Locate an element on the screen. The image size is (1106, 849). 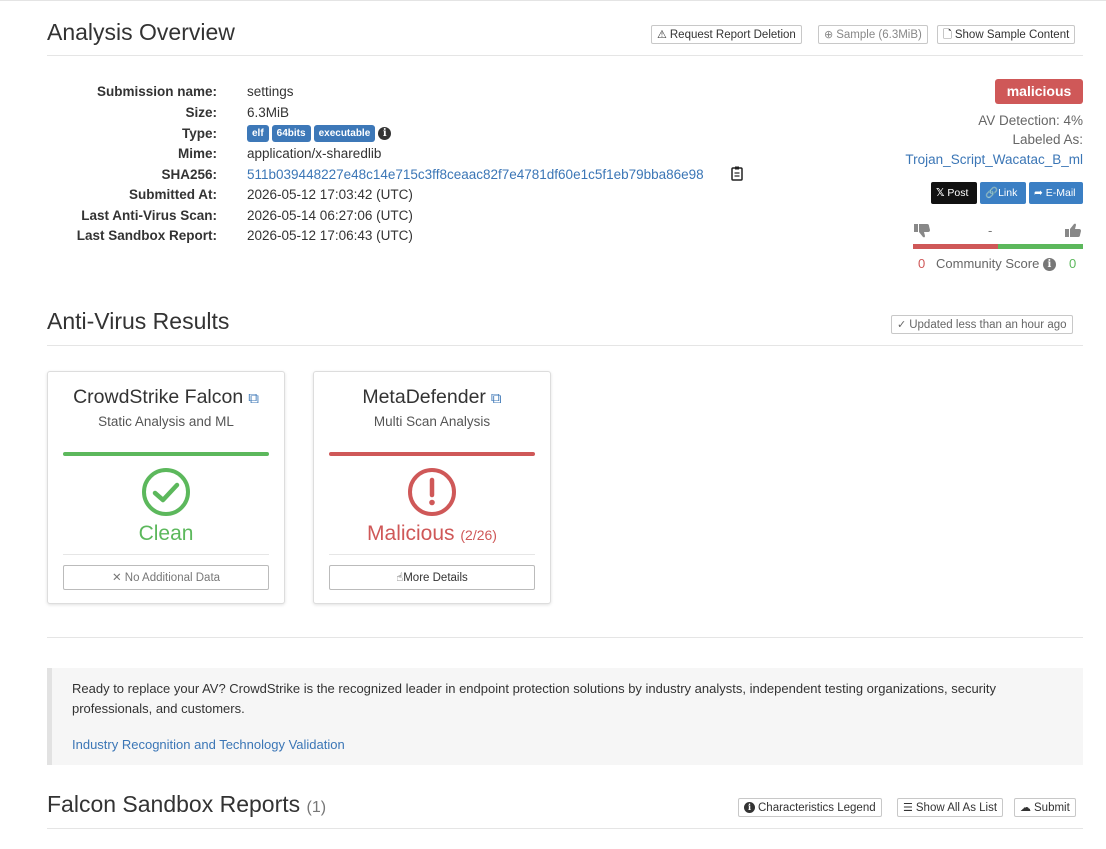
close-icon: ✕ is located at coordinates (116, 578).